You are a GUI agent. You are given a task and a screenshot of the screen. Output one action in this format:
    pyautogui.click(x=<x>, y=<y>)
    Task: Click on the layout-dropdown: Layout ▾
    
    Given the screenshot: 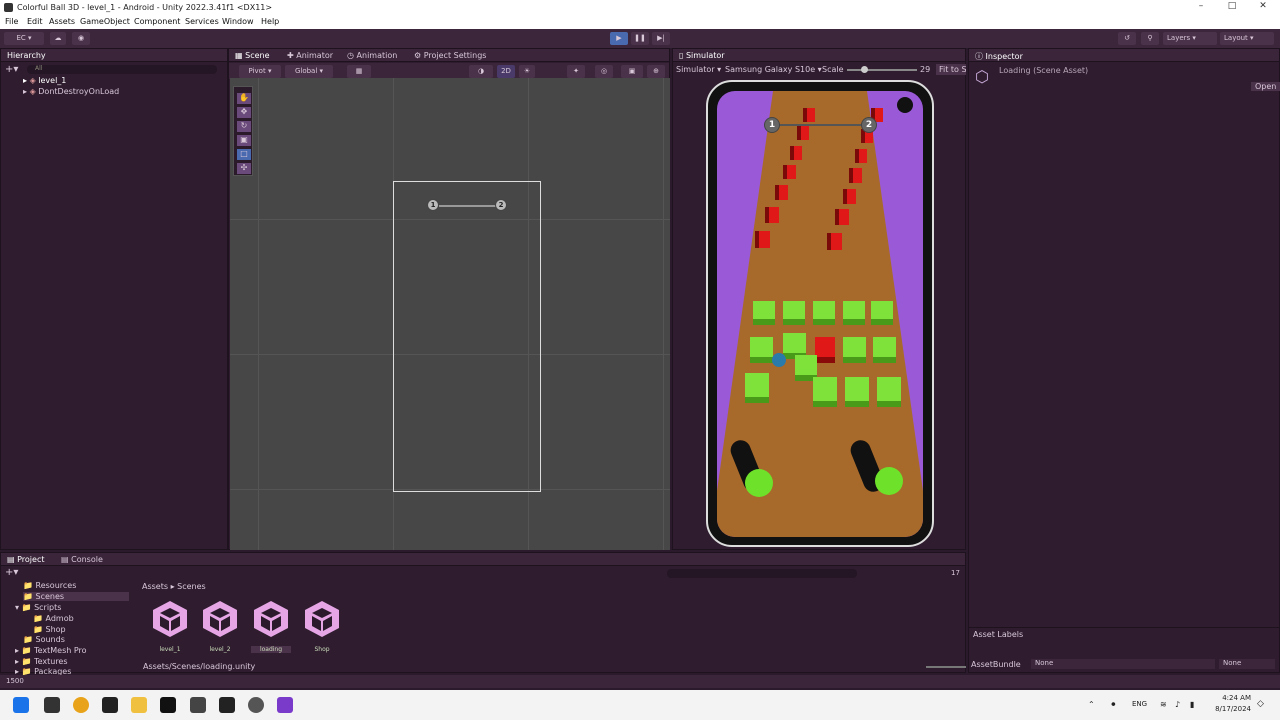 What is the action you would take?
    pyautogui.click(x=1247, y=38)
    